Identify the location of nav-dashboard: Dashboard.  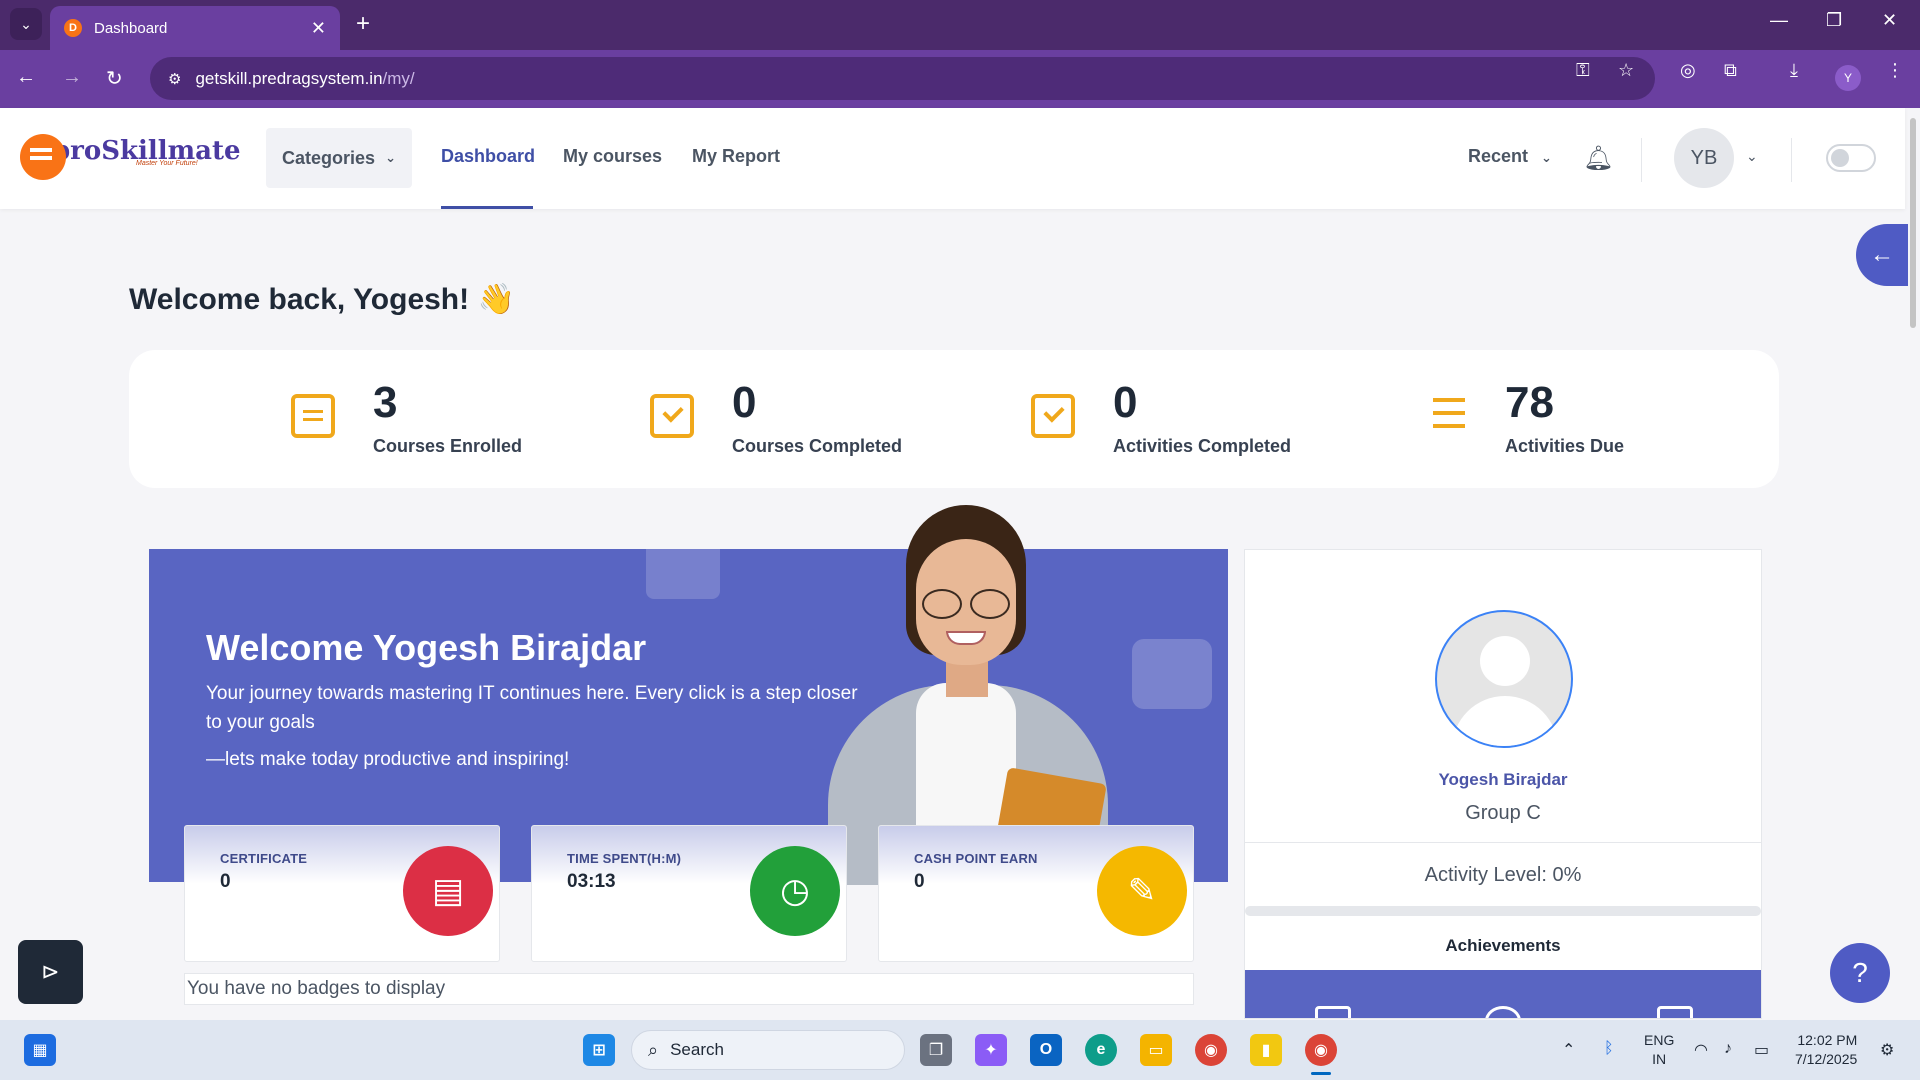
(488, 156).